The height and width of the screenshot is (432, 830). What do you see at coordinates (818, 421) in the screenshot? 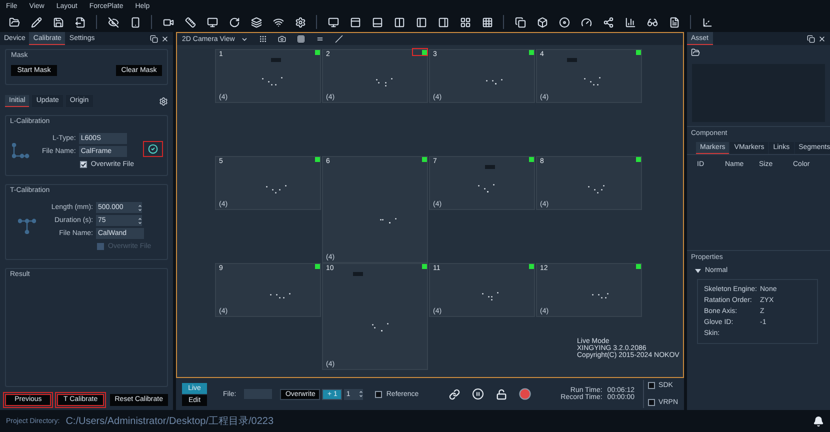
I see `bell-icon` at bounding box center [818, 421].